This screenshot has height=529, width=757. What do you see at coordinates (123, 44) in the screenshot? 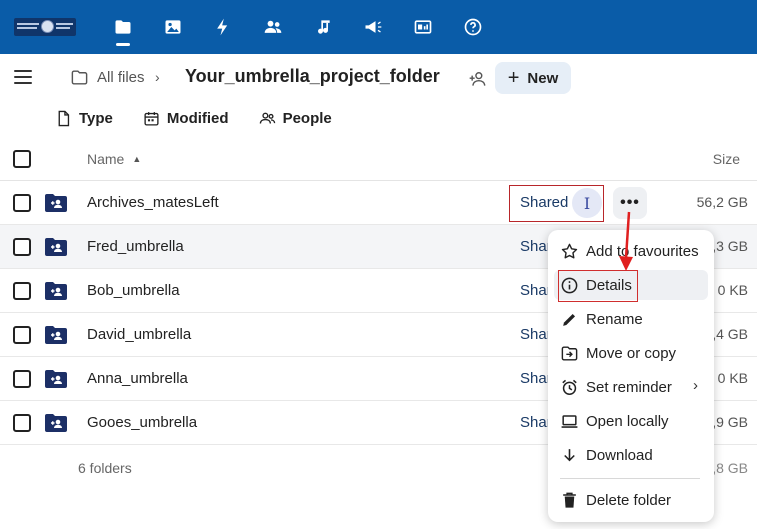
I see `active-app-indicator` at bounding box center [123, 44].